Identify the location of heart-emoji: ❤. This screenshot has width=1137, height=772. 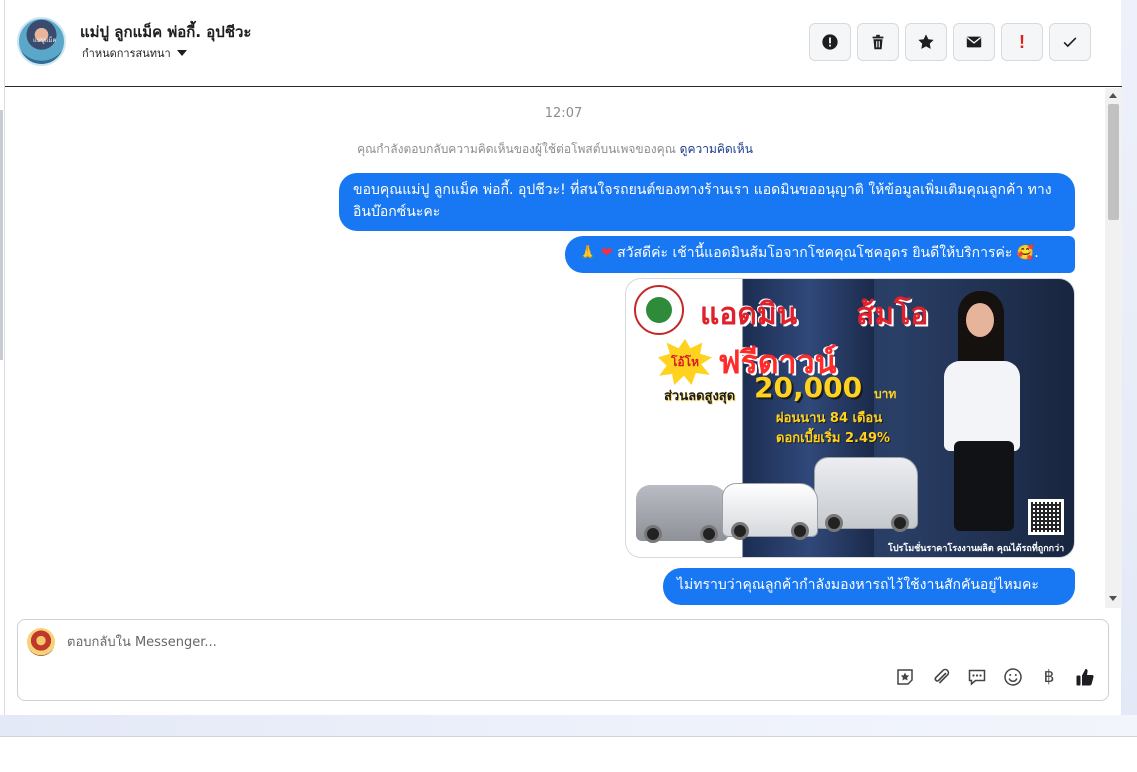
(606, 253).